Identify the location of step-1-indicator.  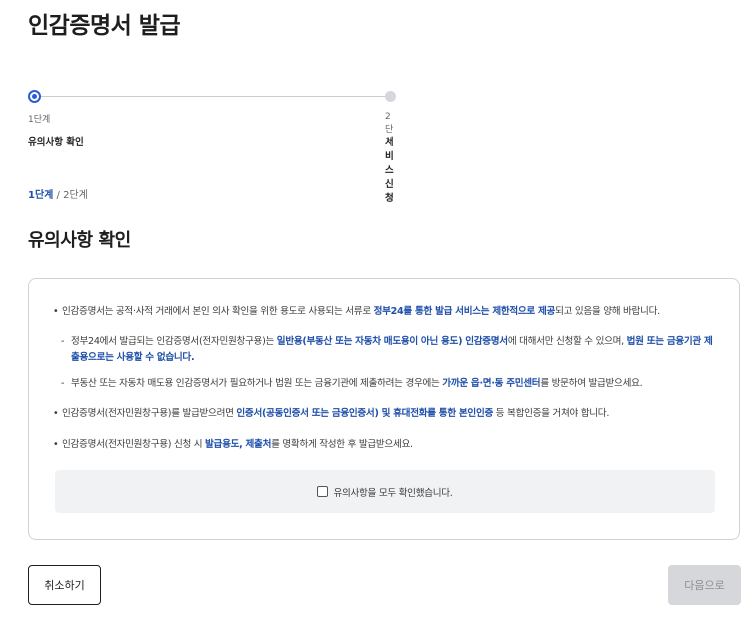
(34, 96).